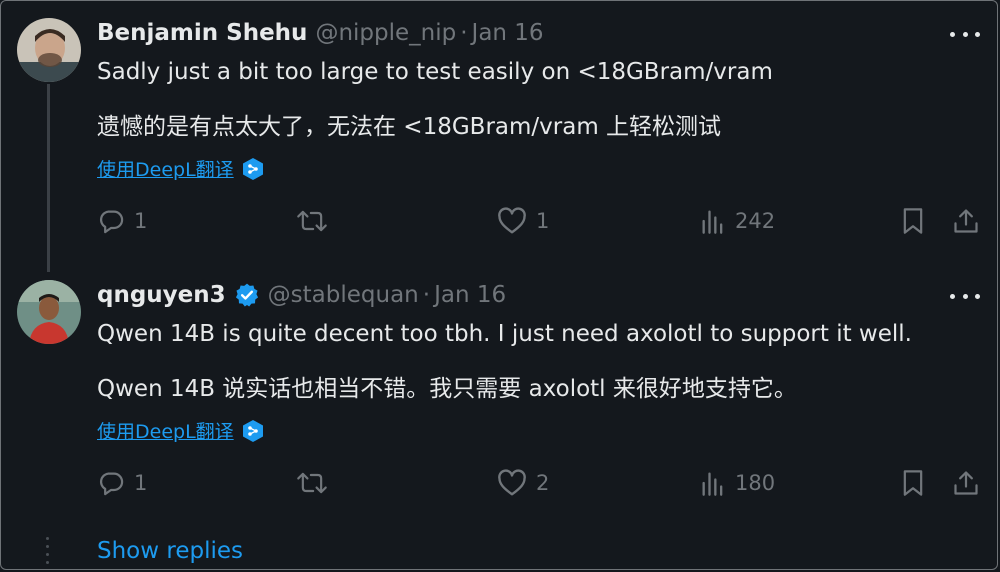 This screenshot has width=1000, height=572. I want to click on views-count: 180, so click(755, 483).